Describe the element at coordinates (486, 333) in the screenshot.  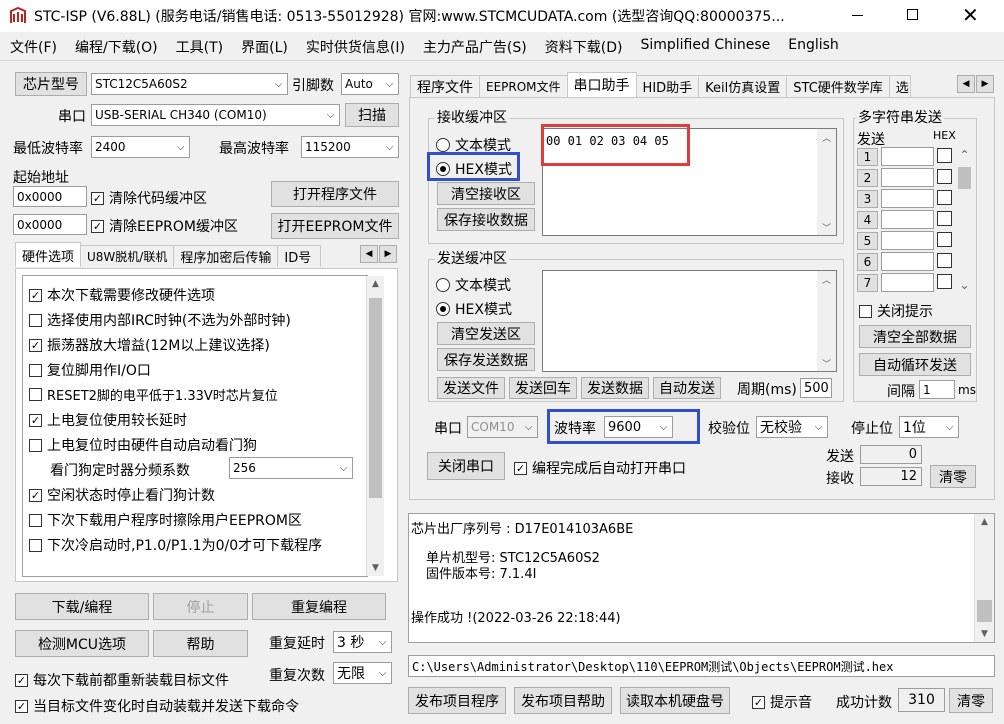
I see `clear-send-button: 清空发送区` at that location.